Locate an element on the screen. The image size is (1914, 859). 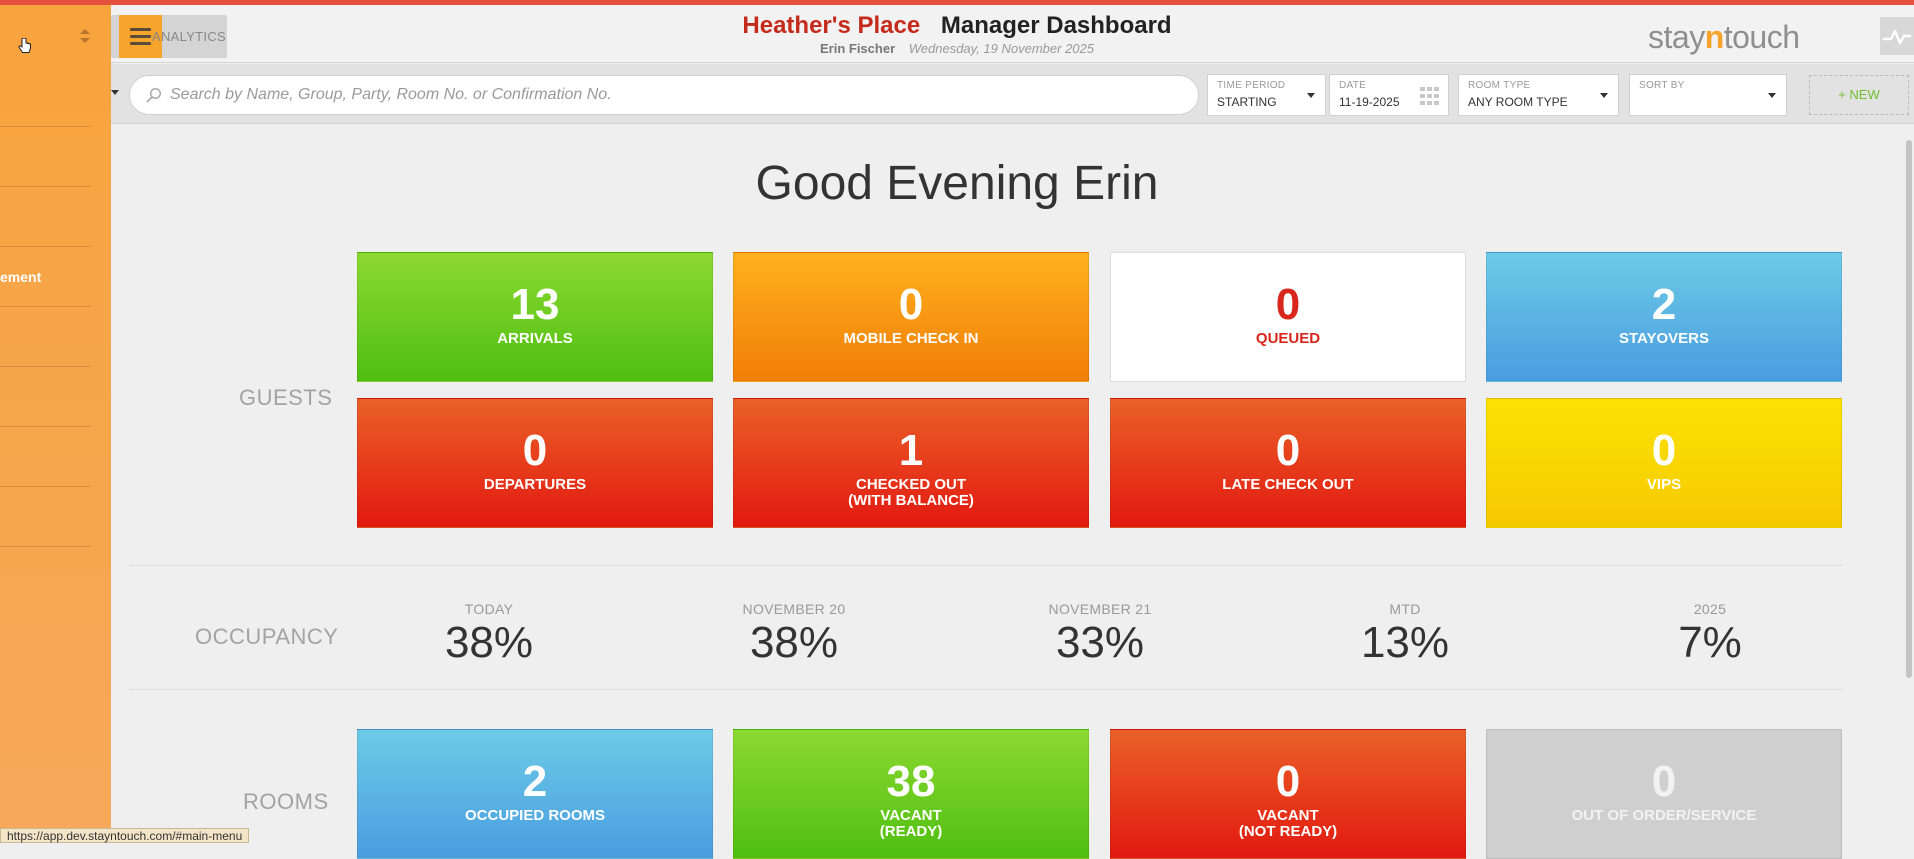
occupancy-nov-21: NOVEMBER 21 33% is located at coordinates (1100, 634).